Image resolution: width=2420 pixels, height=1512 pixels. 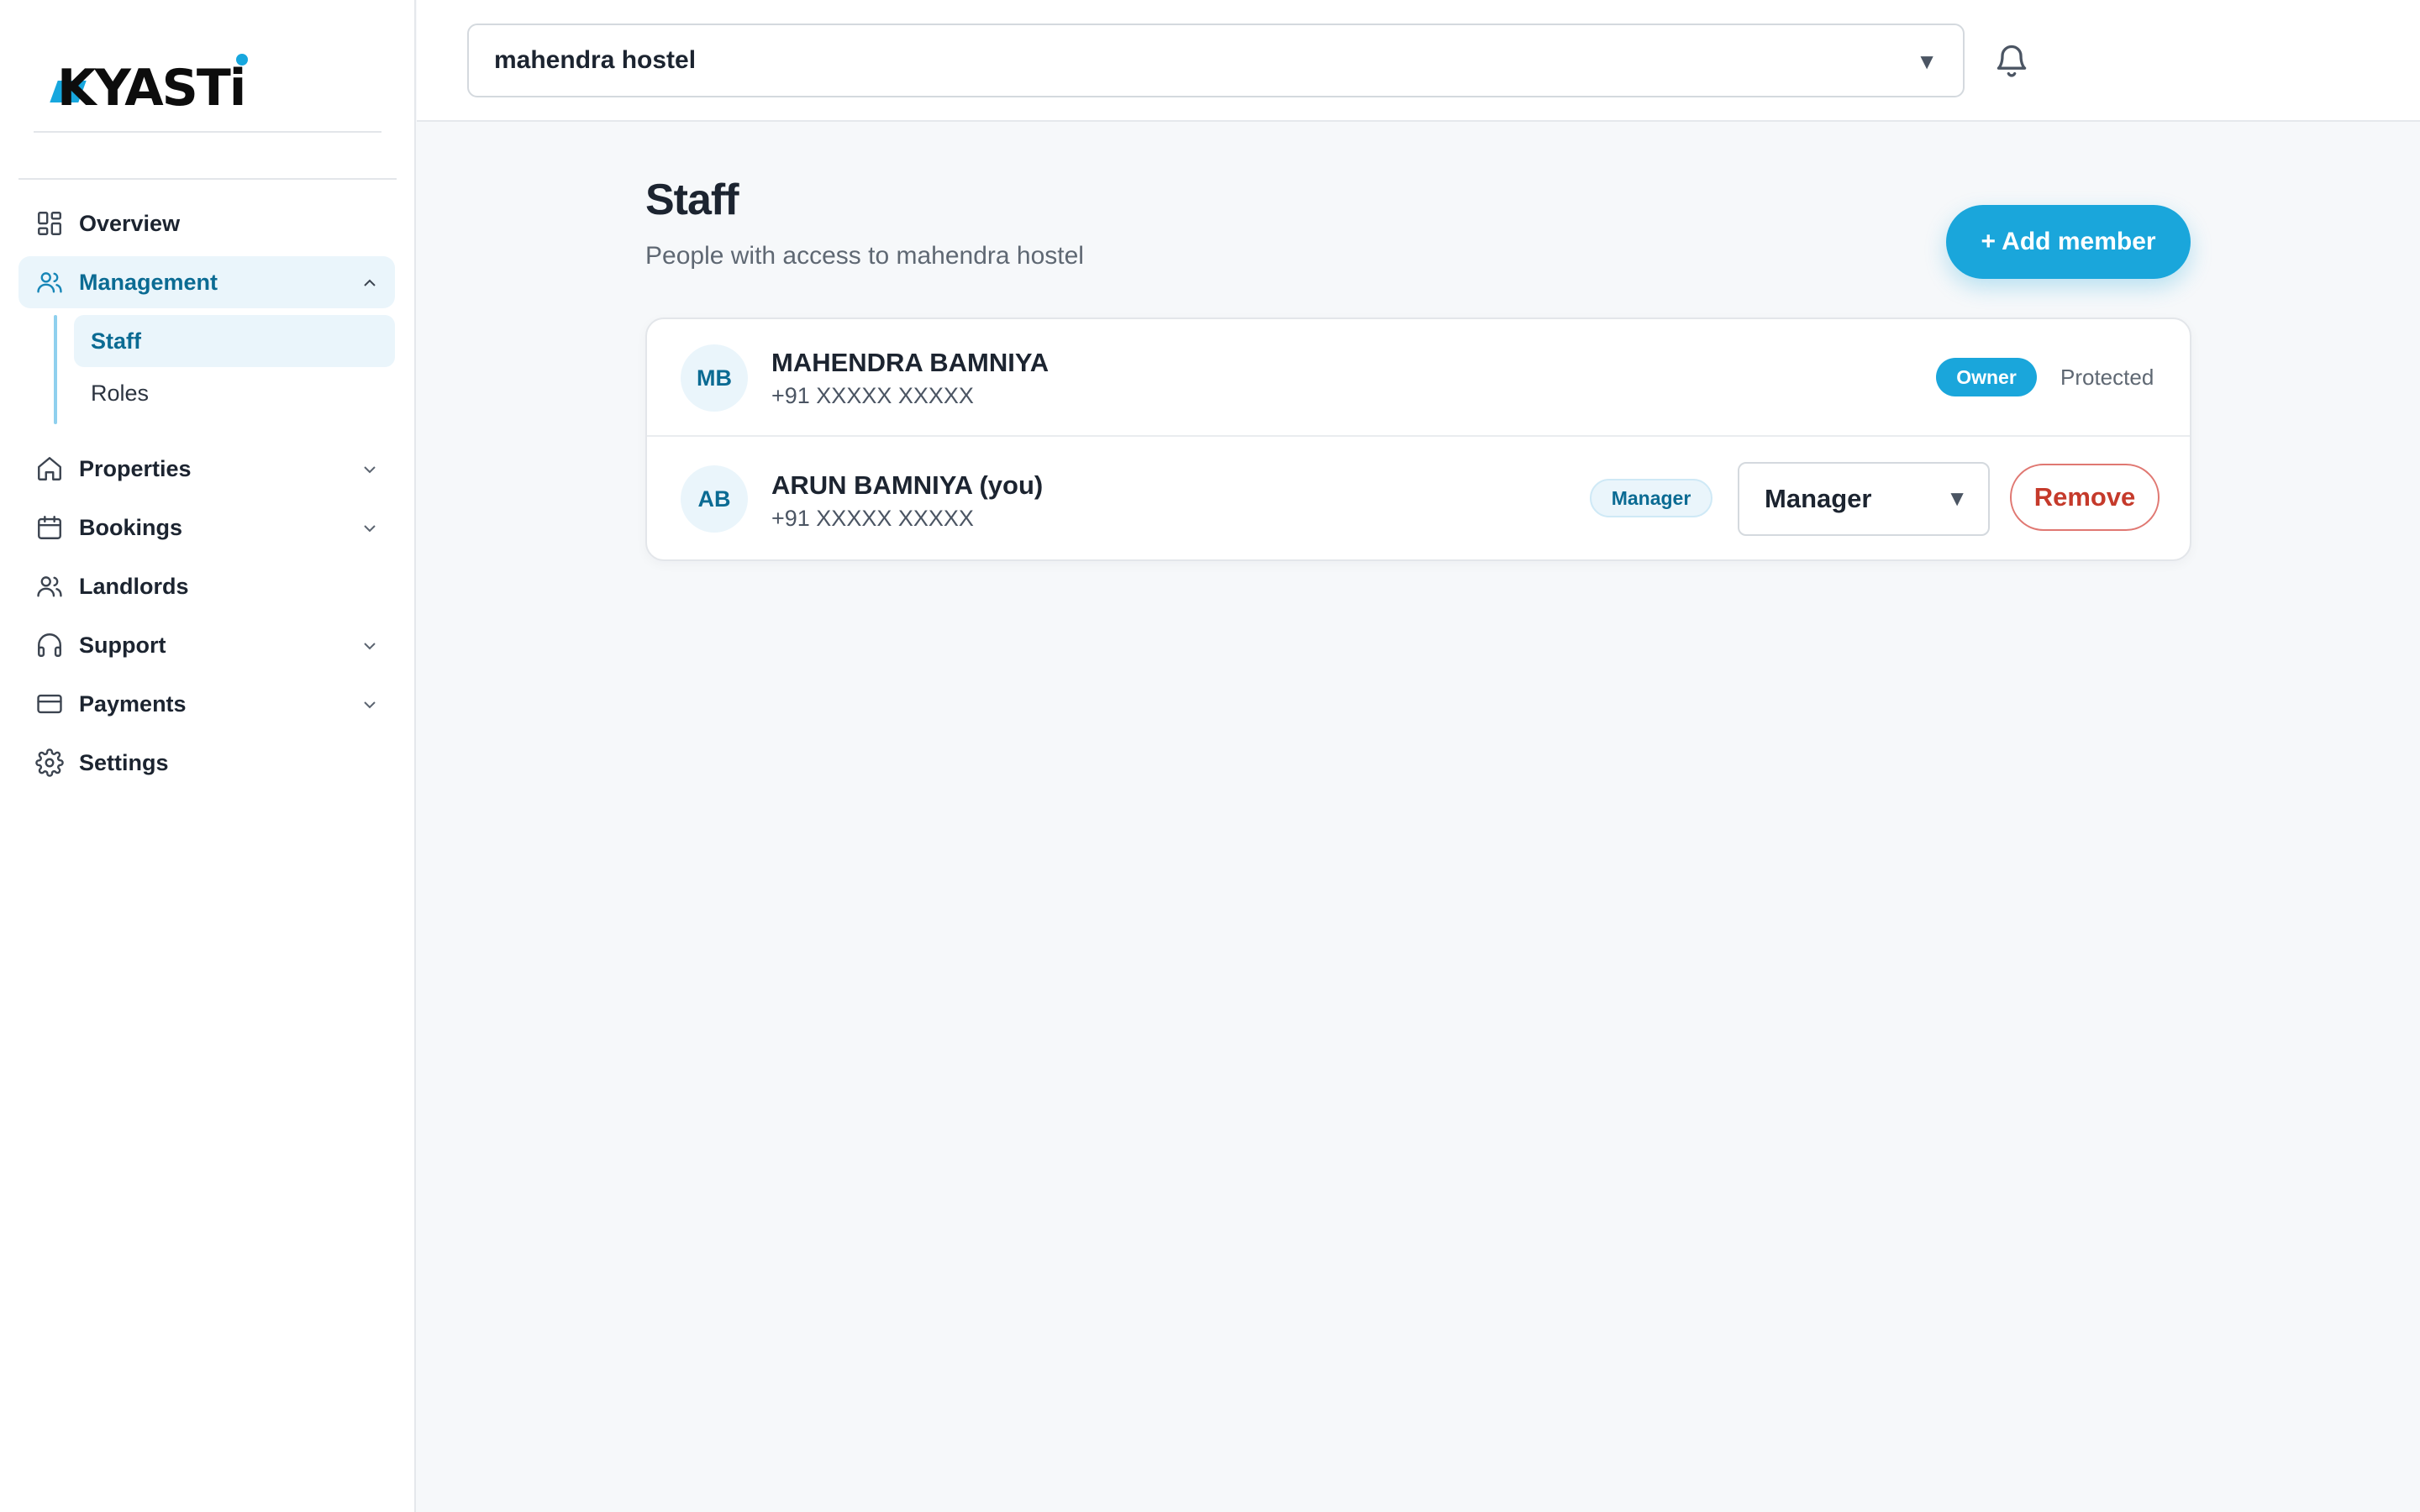 What do you see at coordinates (50, 527) in the screenshot?
I see `calendar-icon` at bounding box center [50, 527].